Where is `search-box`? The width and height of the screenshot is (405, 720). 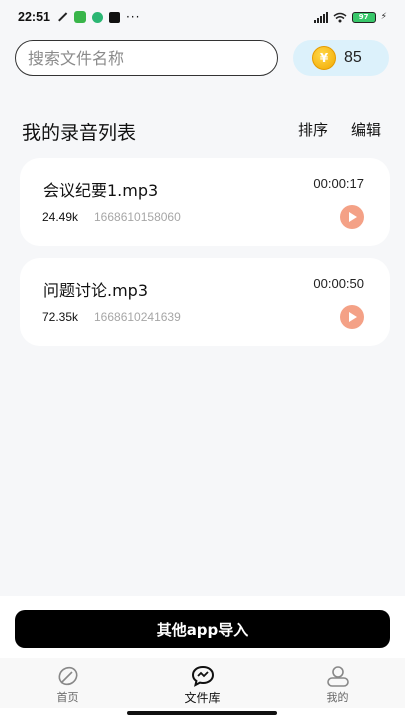
search-box is located at coordinates (146, 58).